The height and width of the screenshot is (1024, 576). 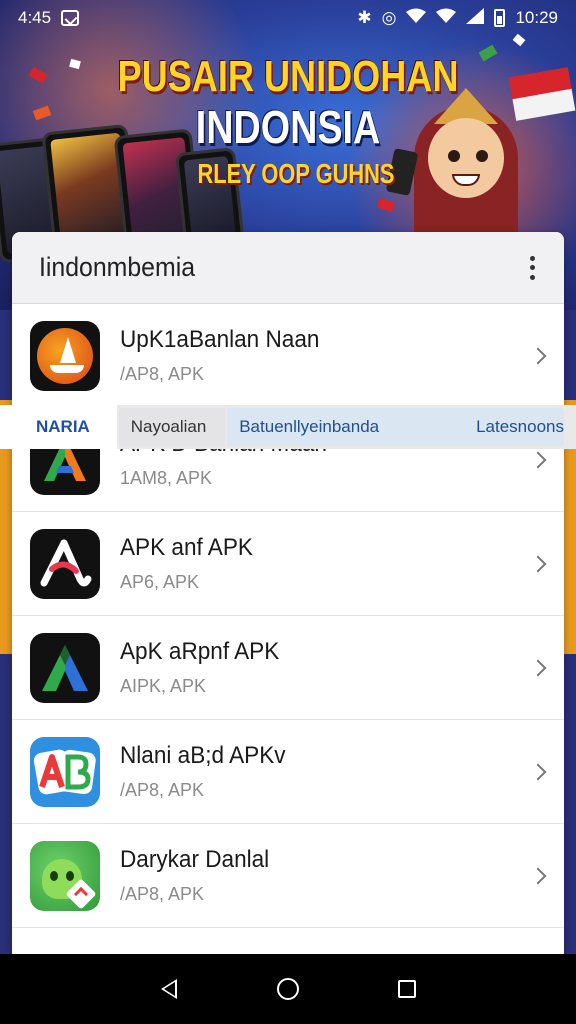 I want to click on banner-headline: PUSAIR UNIDOHAN, so click(x=288, y=76).